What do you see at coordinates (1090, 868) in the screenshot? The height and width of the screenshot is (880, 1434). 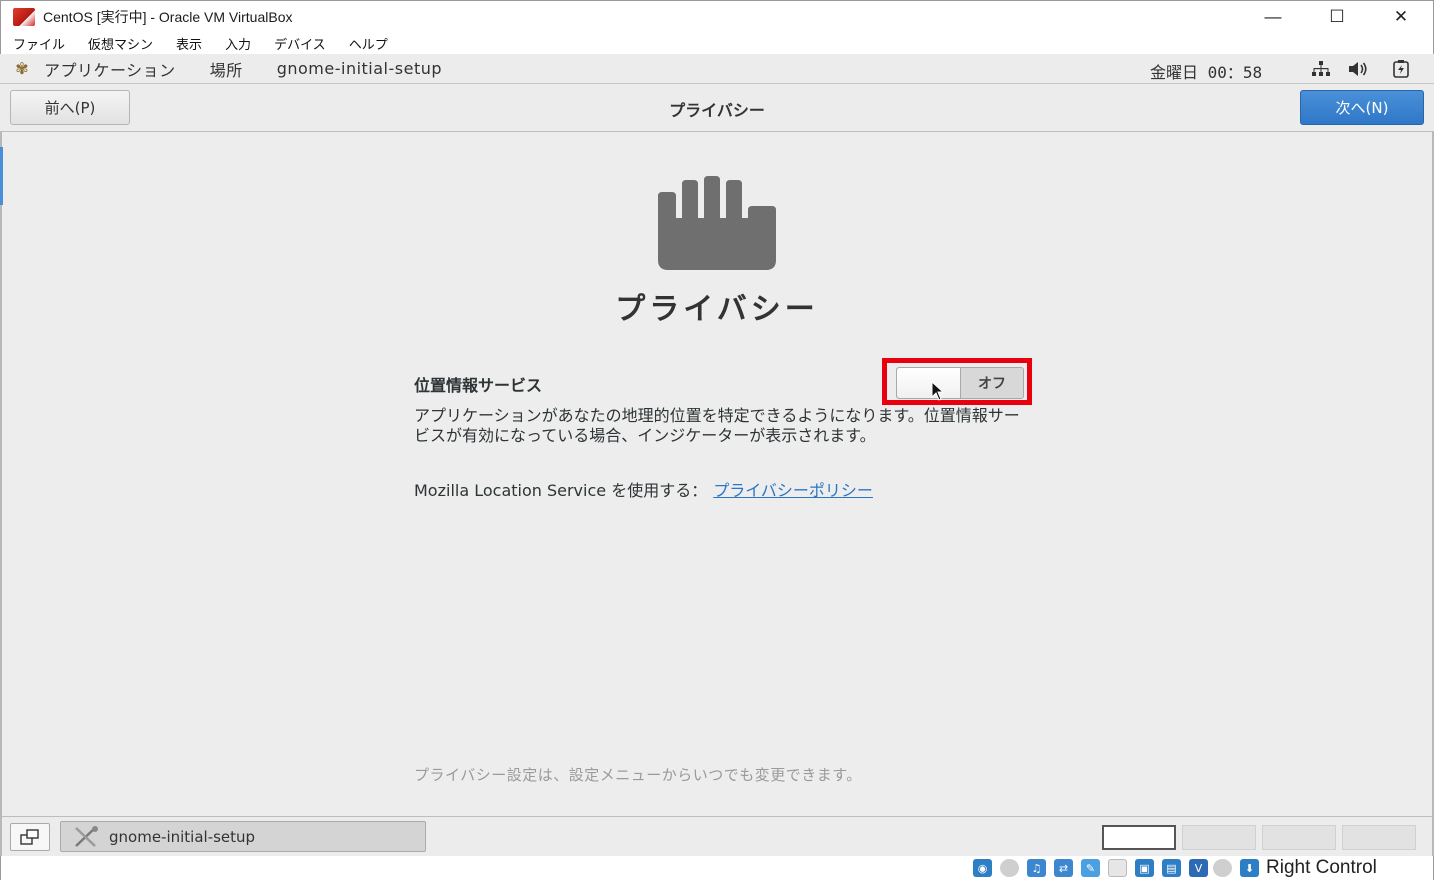 I see `usb-icon: ✎` at bounding box center [1090, 868].